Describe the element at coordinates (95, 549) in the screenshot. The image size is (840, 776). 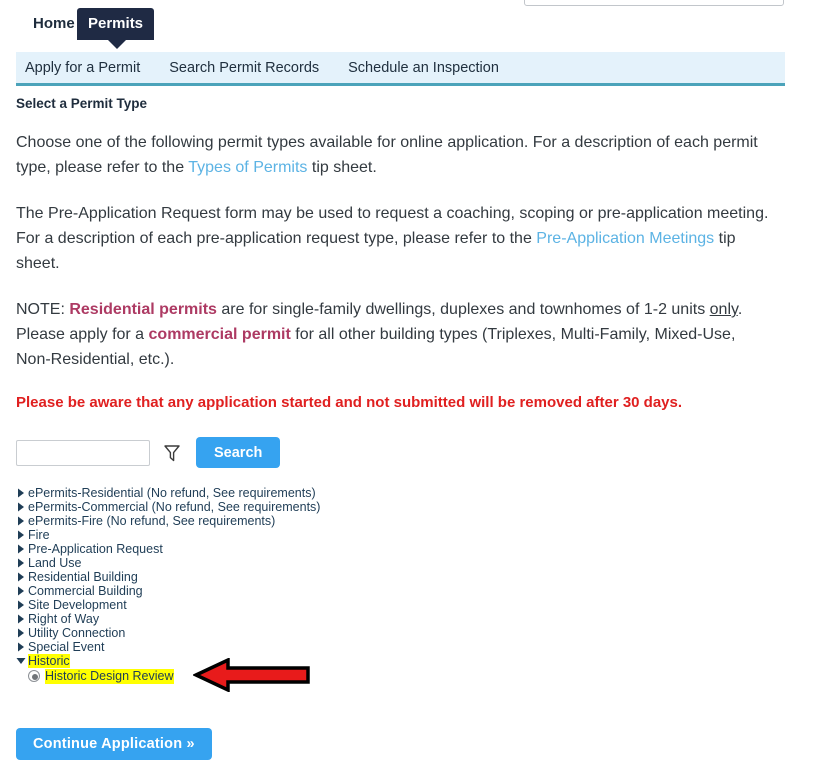
I see `tree-item-label: Pre-Application Request` at that location.